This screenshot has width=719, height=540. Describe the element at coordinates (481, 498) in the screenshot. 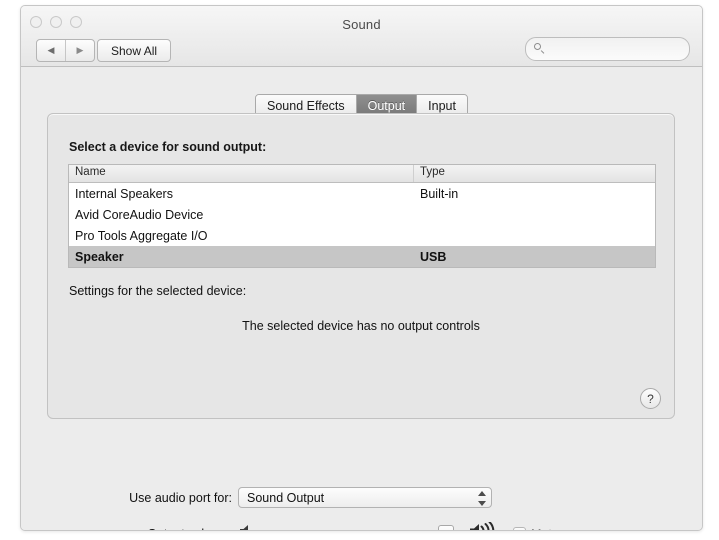

I see `chevron-updown-icon` at that location.